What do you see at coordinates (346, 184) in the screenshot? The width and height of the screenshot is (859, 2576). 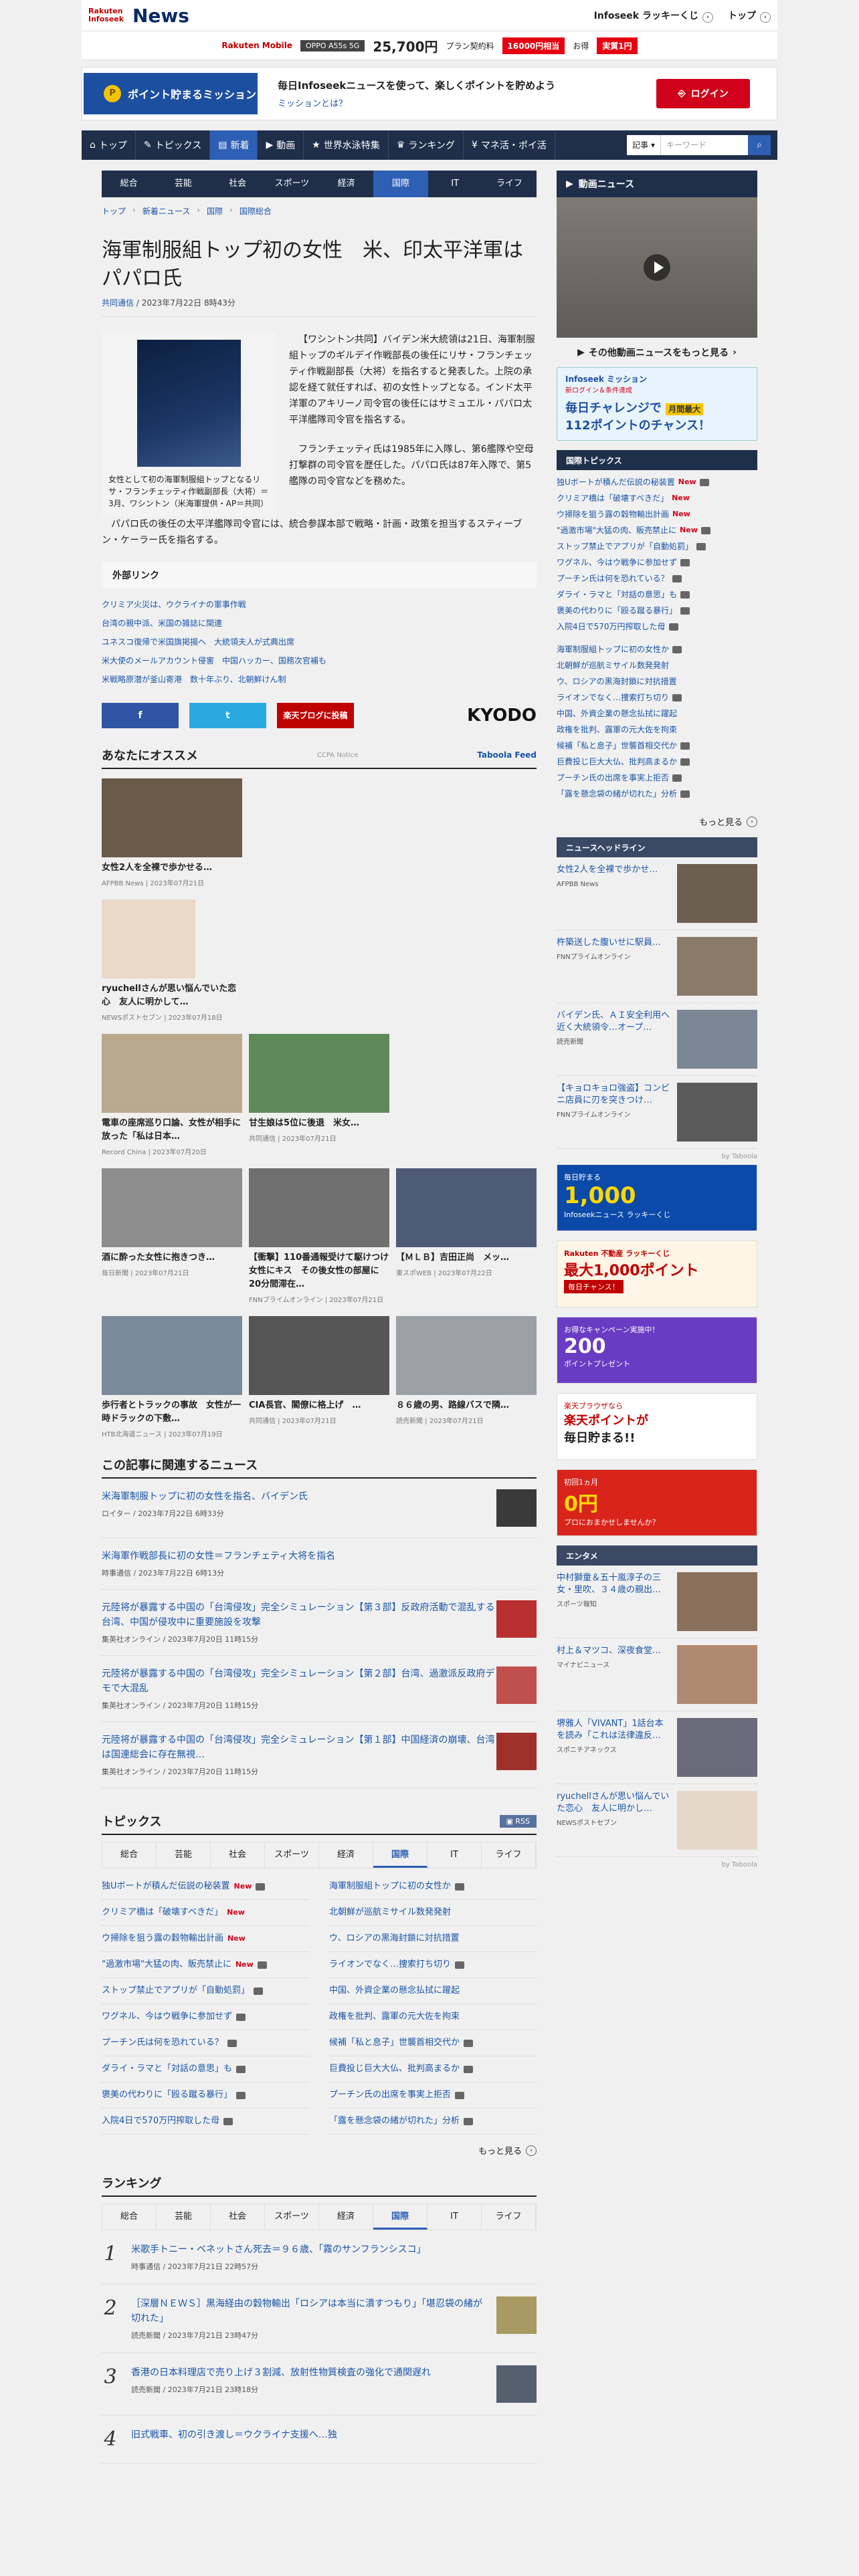 I see `subnav-economy: 経済` at bounding box center [346, 184].